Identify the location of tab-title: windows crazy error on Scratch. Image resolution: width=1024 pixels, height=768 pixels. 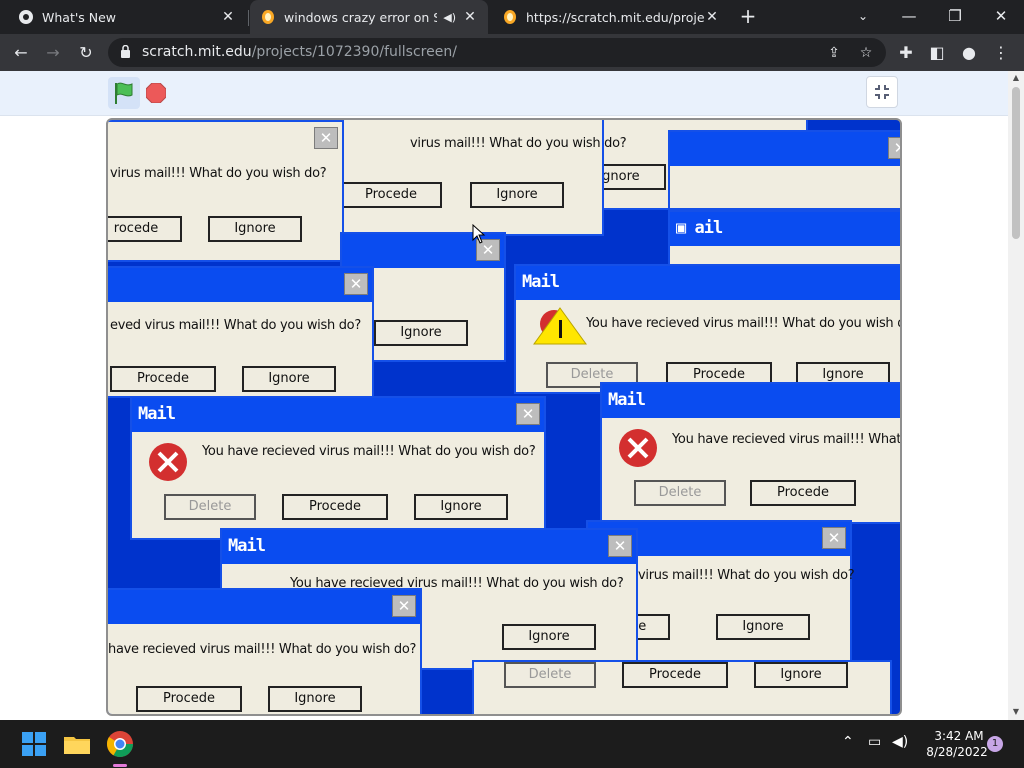
(360, 17).